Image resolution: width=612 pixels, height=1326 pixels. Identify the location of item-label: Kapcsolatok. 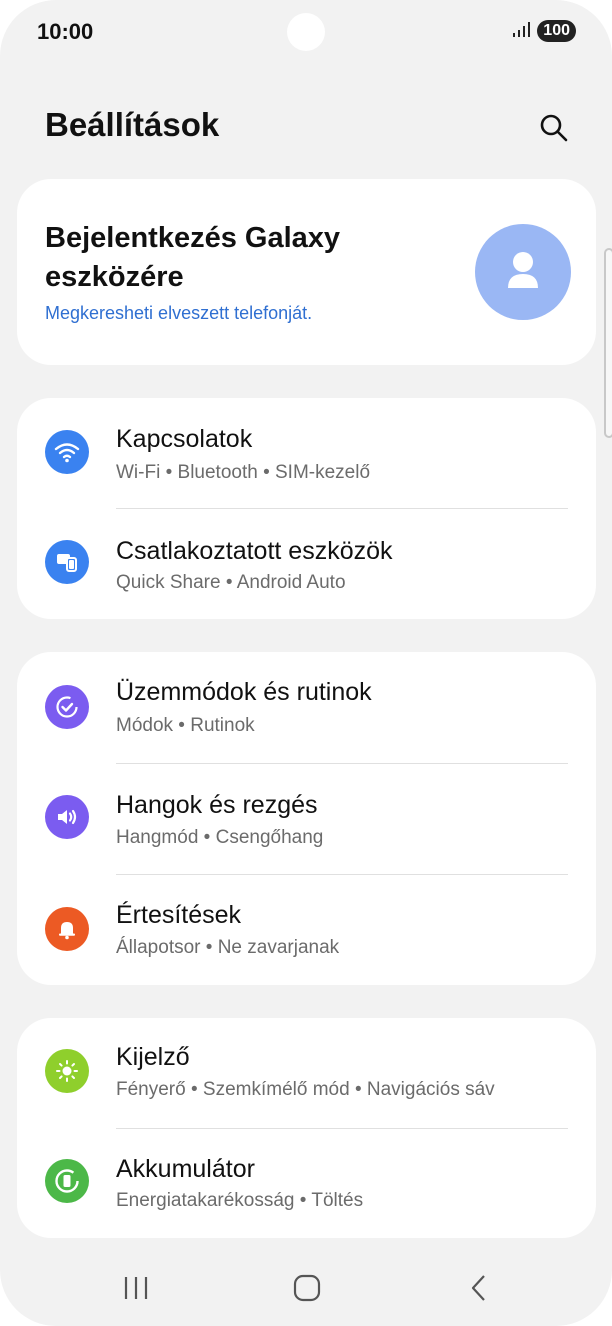
(184, 439).